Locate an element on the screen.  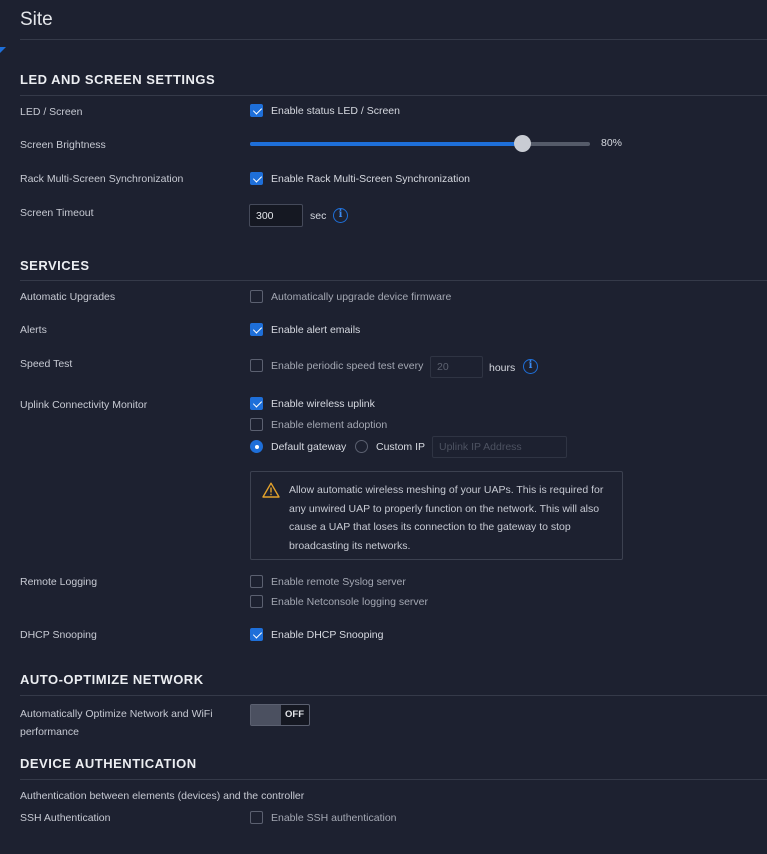
default-gateway-radio is located at coordinates (256, 446).